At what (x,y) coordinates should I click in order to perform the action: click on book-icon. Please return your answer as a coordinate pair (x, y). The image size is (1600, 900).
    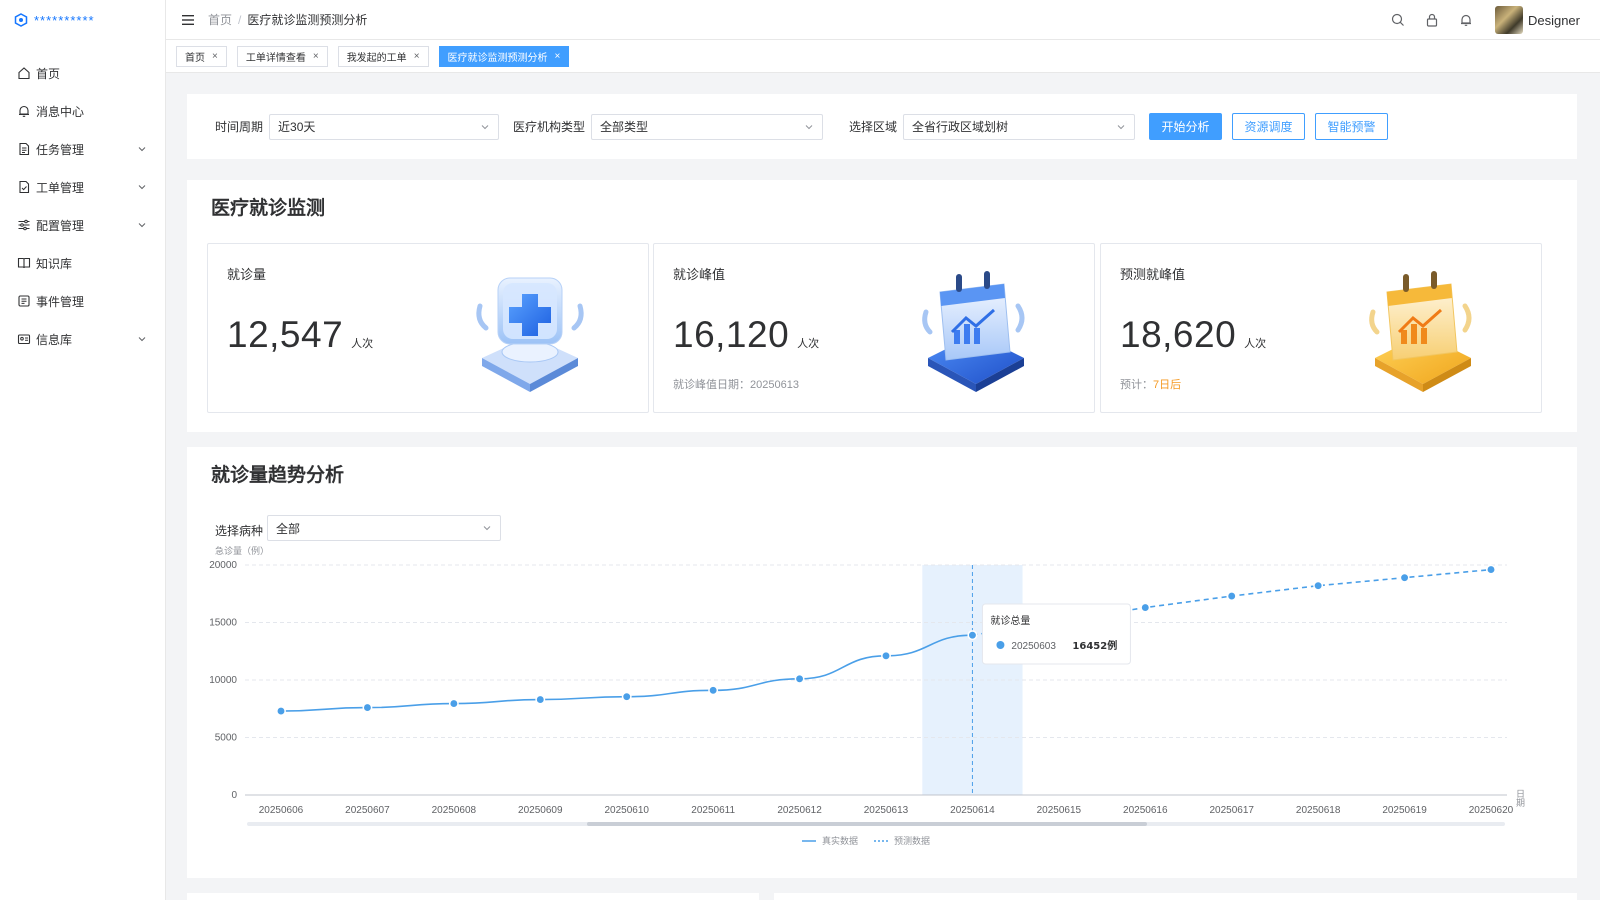
    Looking at the image, I should click on (24, 263).